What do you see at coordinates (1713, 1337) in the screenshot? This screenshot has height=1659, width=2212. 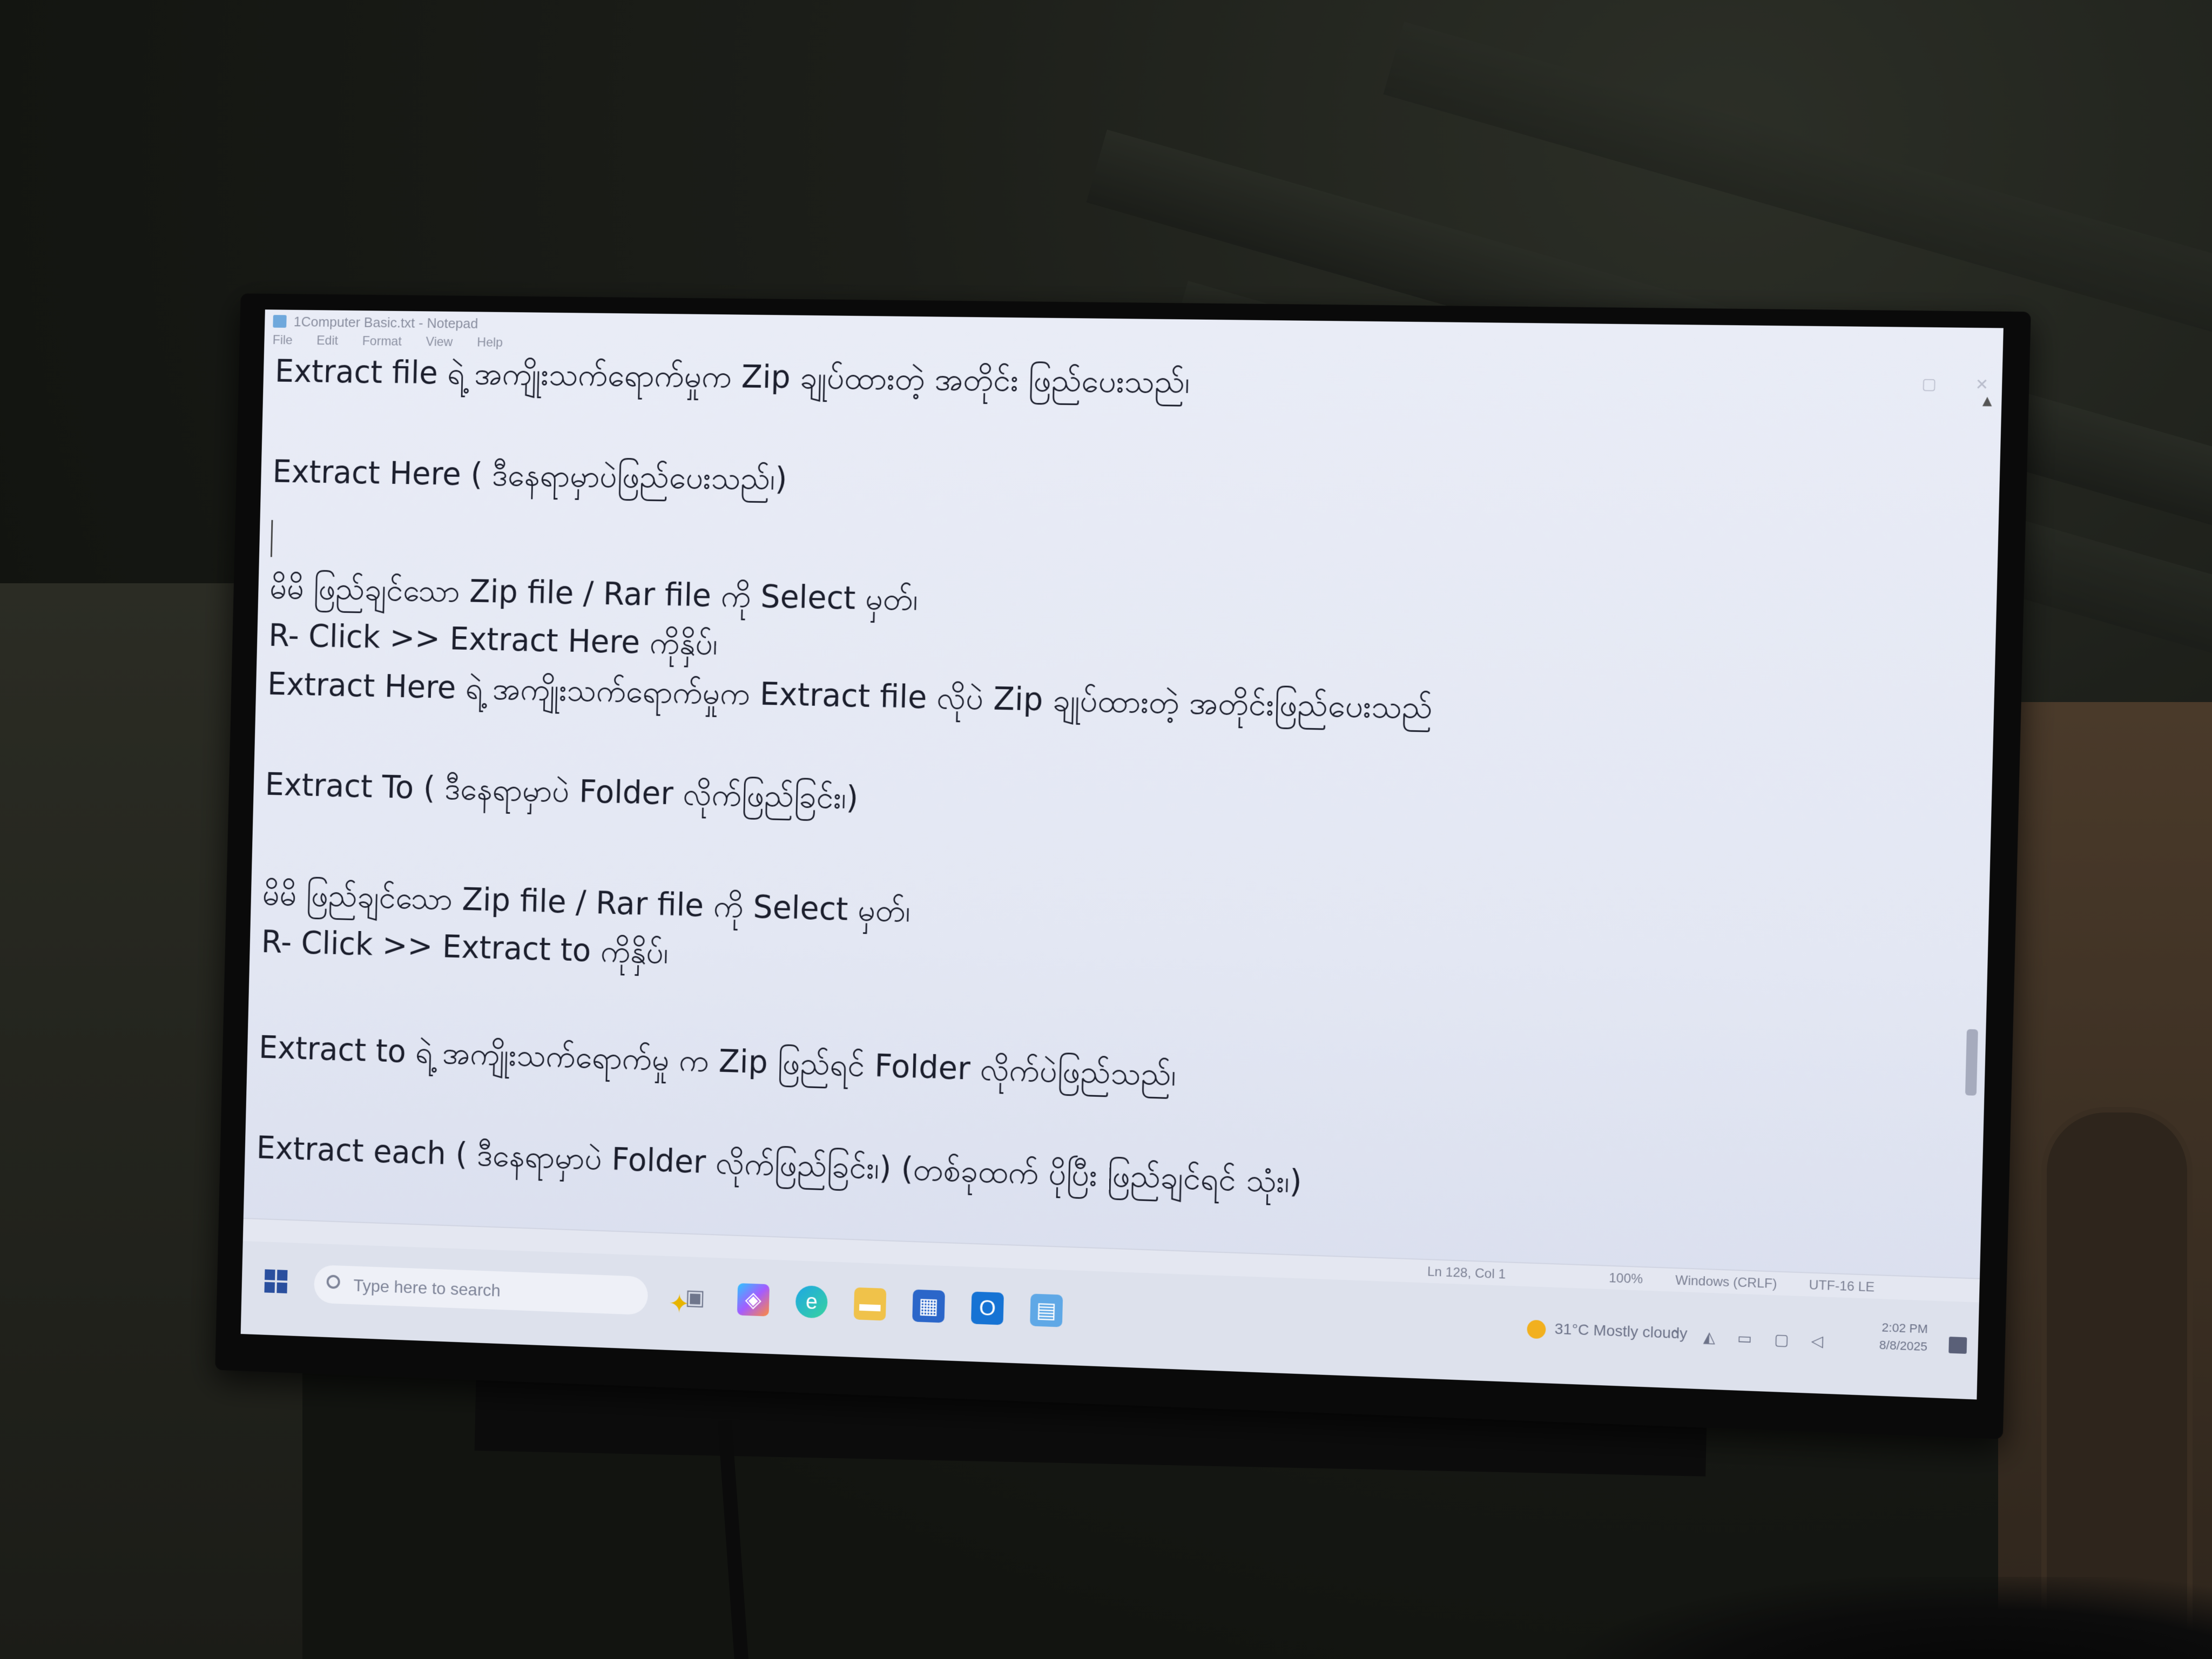 I see `network-icon: ◭` at bounding box center [1713, 1337].